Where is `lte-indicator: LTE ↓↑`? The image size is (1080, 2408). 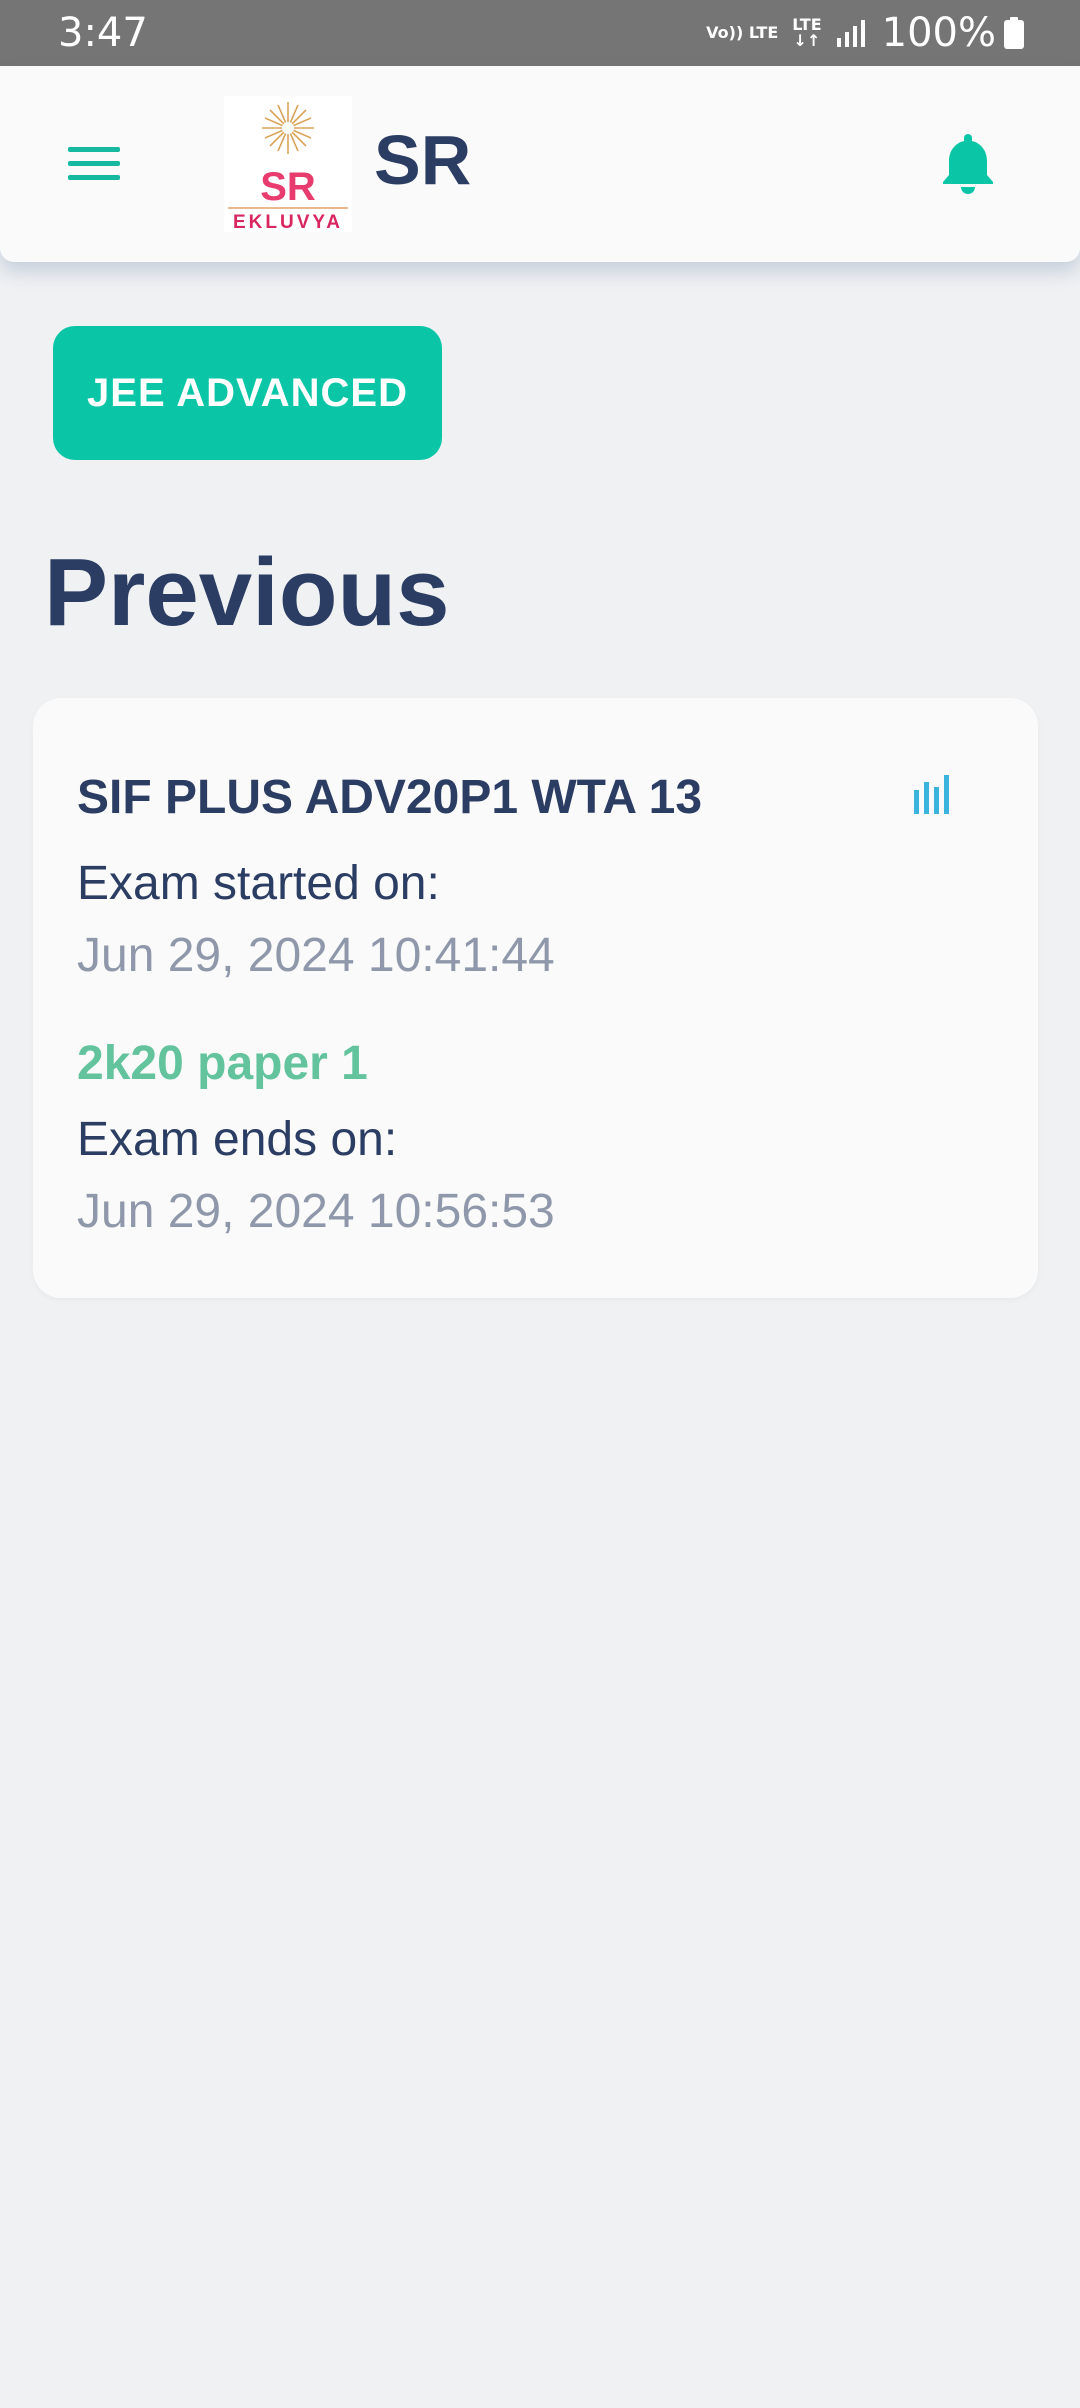
lte-indicator: LTE ↓↑ is located at coordinates (806, 33).